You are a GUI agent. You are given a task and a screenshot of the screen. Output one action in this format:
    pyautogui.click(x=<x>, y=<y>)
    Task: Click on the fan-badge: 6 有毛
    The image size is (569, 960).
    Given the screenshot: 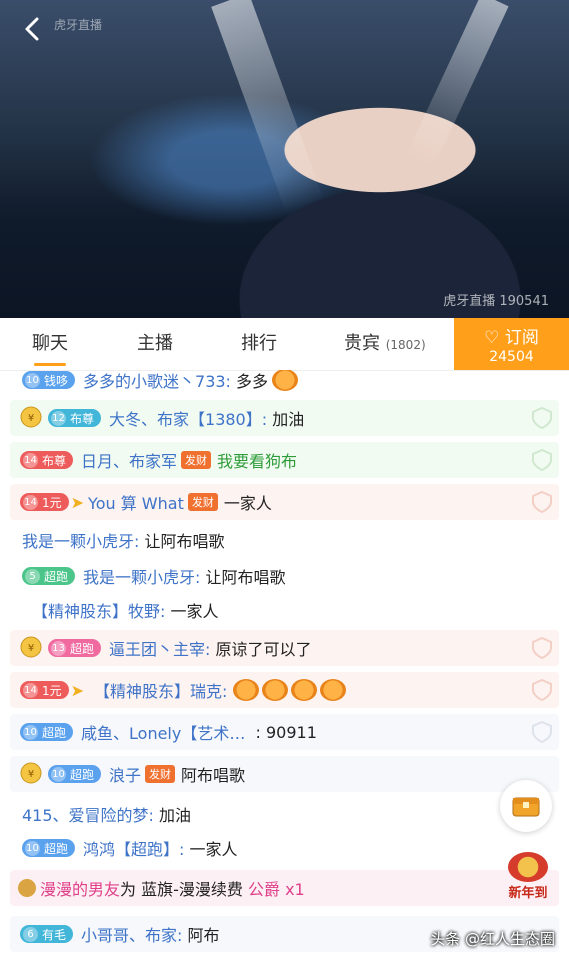 What is the action you would take?
    pyautogui.click(x=47, y=934)
    